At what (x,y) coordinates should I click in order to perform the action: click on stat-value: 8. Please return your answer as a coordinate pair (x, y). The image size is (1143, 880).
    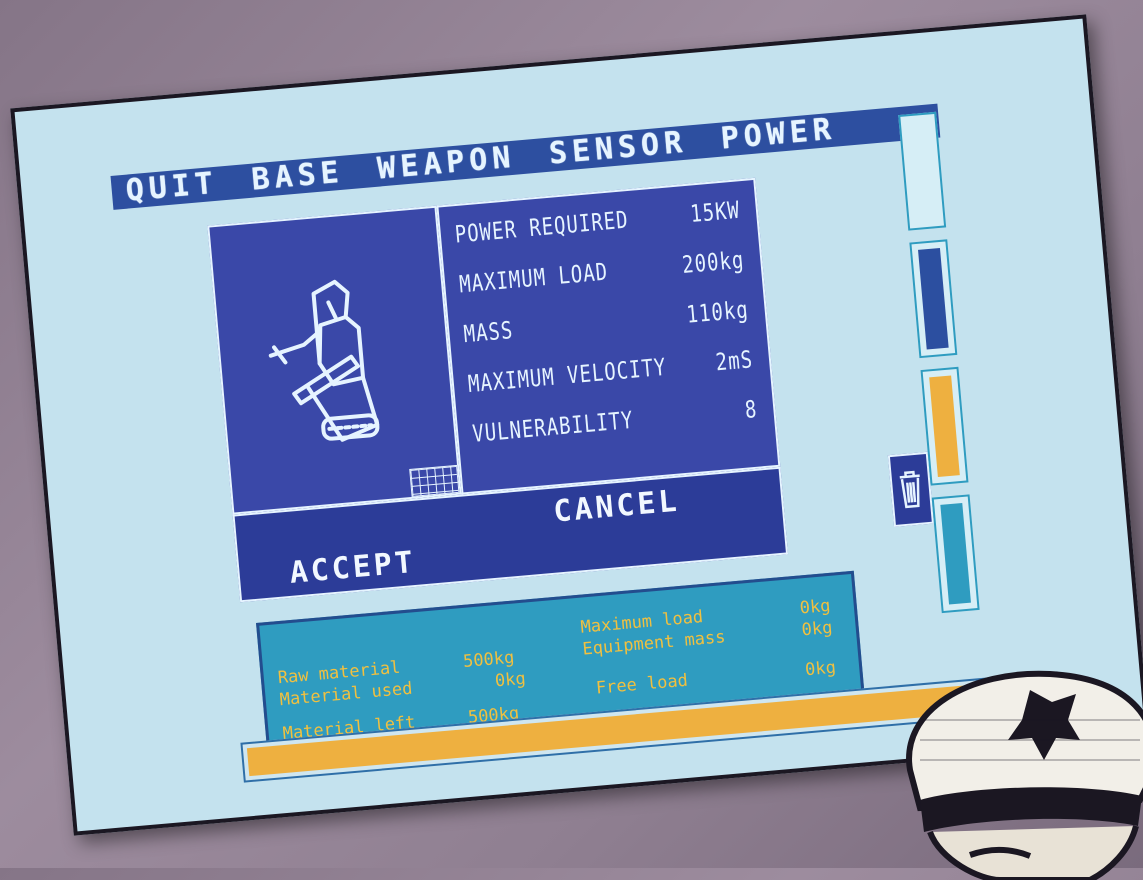
    Looking at the image, I should click on (751, 410).